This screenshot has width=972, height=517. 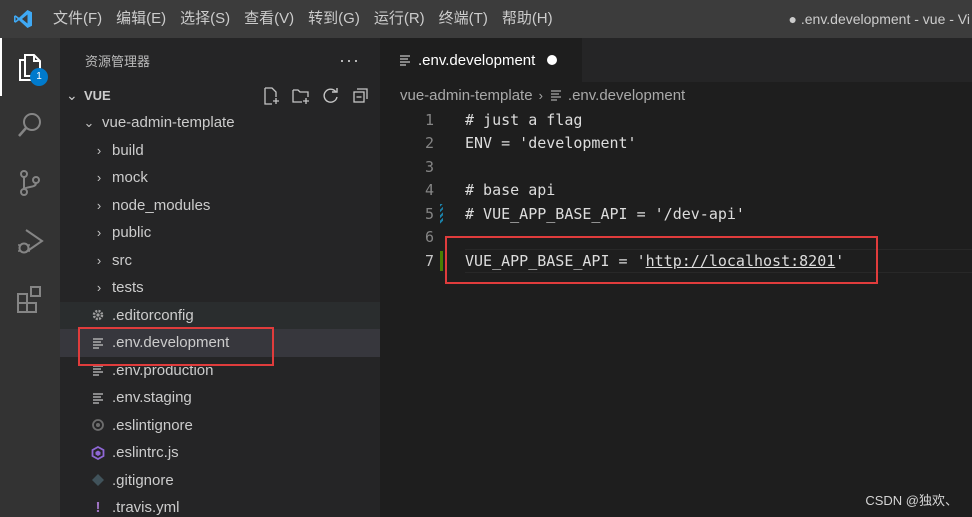 What do you see at coordinates (626, 95) in the screenshot?
I see `breadcrumb-file: .env.development` at bounding box center [626, 95].